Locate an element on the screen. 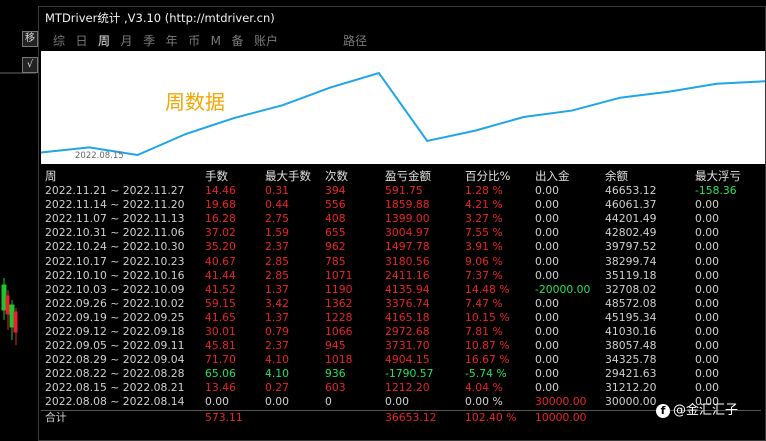 This screenshot has height=441, width=766. col-max-lots: 最大手数 is located at coordinates (291, 176).